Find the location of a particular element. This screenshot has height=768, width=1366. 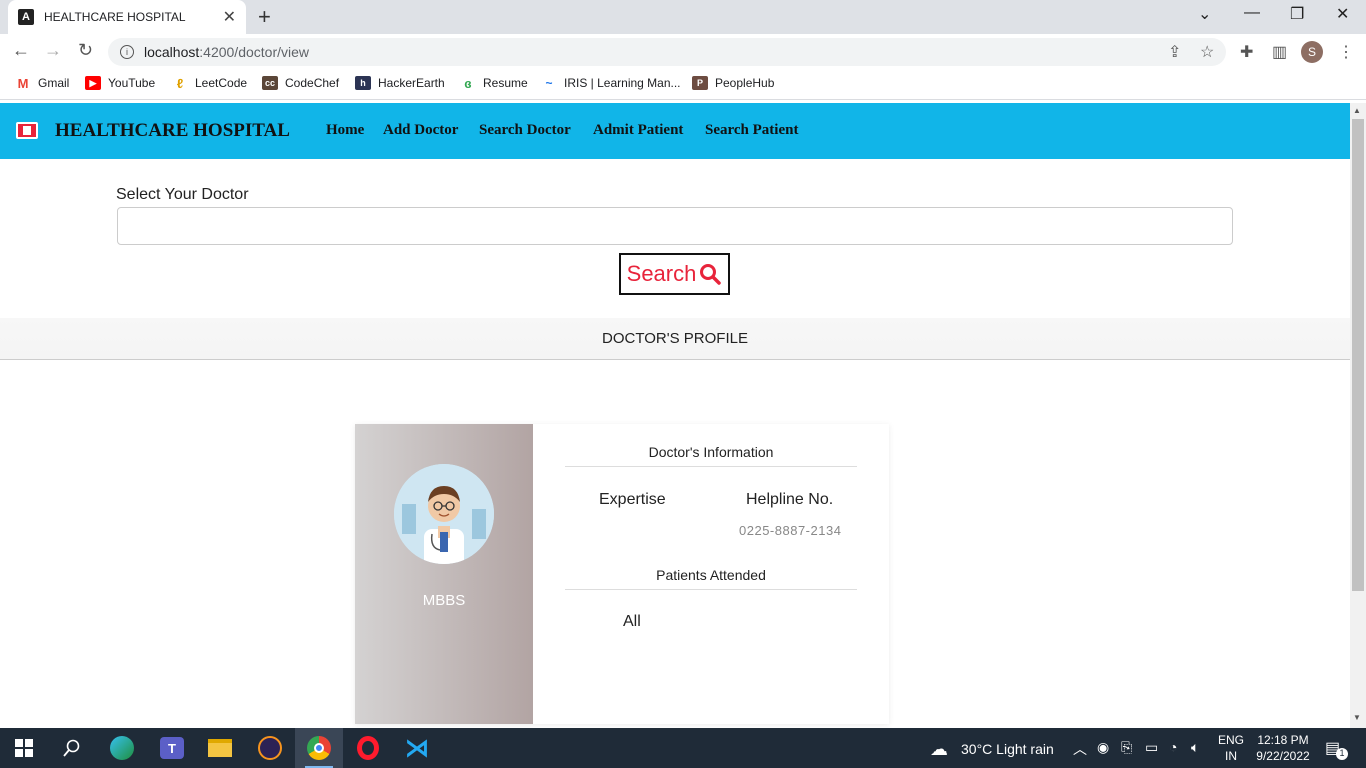

patients-attended-value: All is located at coordinates (632, 621).